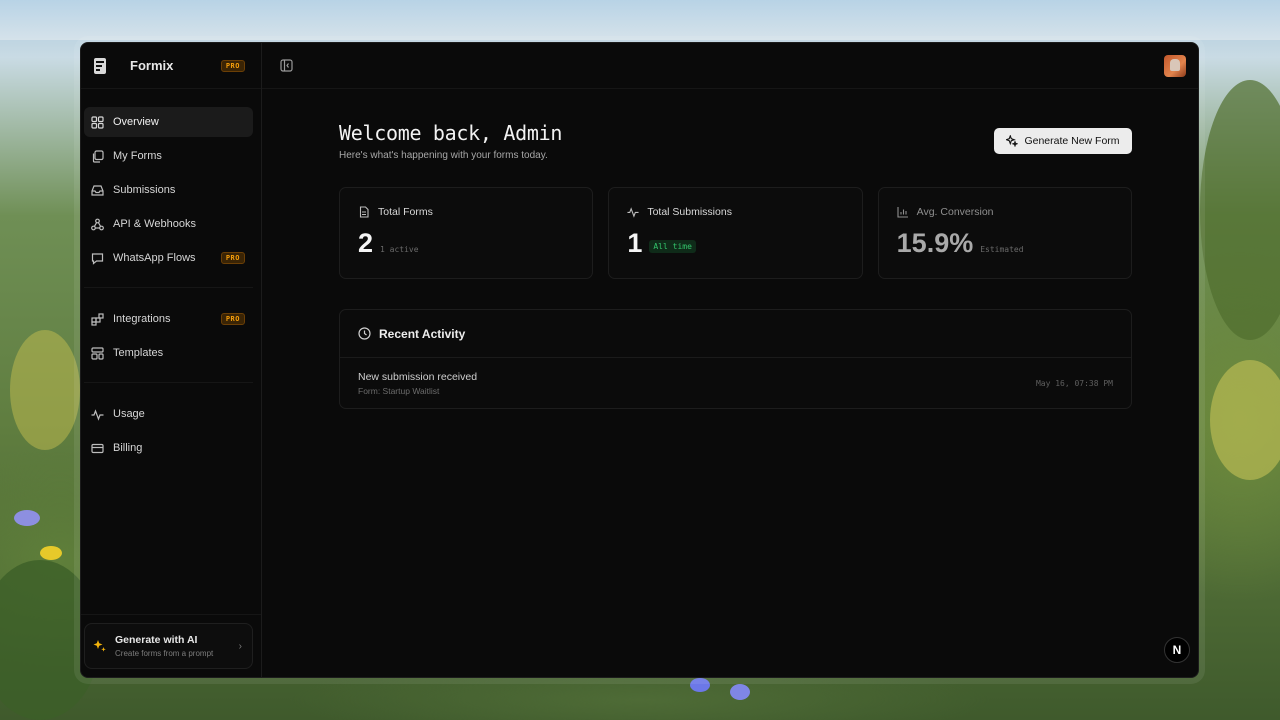  Describe the element at coordinates (1004, 233) in the screenshot. I see `stat-card-avg-conversion: Avg. Conversion 15.9% Estimated` at that location.